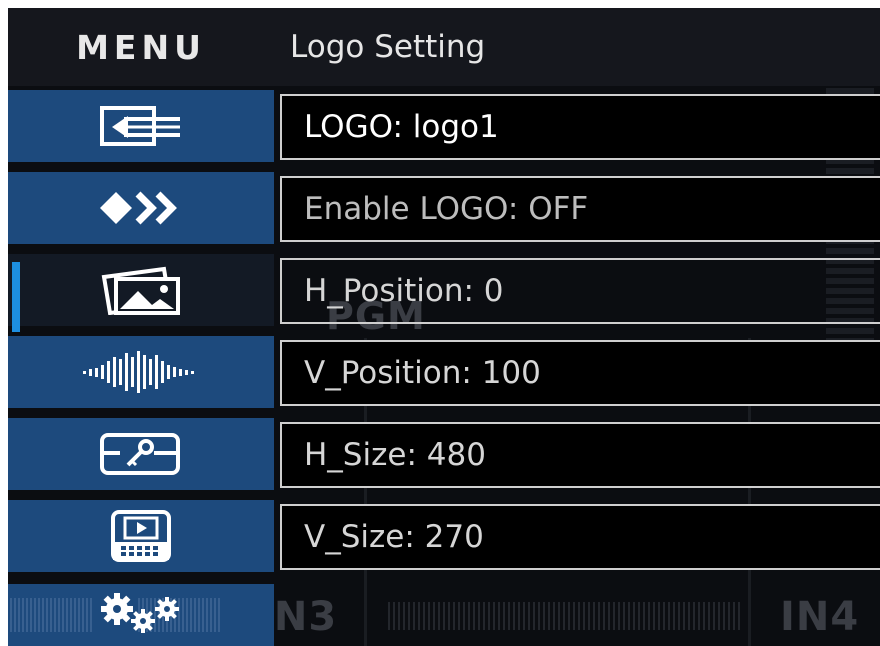  I want to click on header-bar: MENU Logo Setting, so click(444, 47).